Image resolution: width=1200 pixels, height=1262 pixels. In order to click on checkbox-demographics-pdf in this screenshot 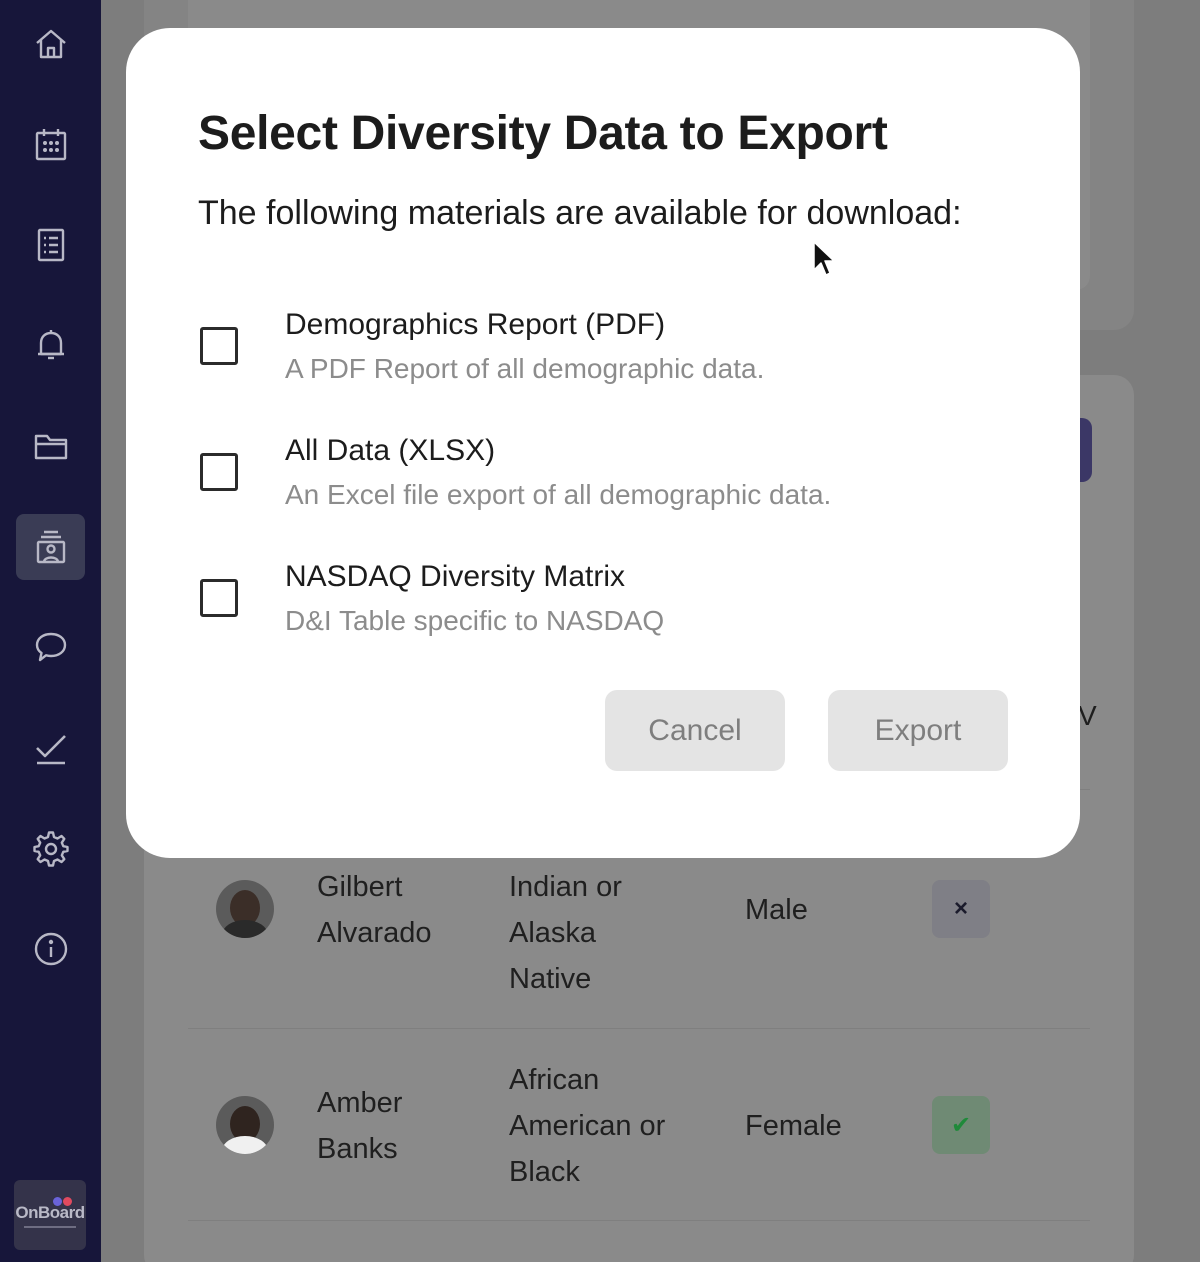, I will do `click(219, 346)`.